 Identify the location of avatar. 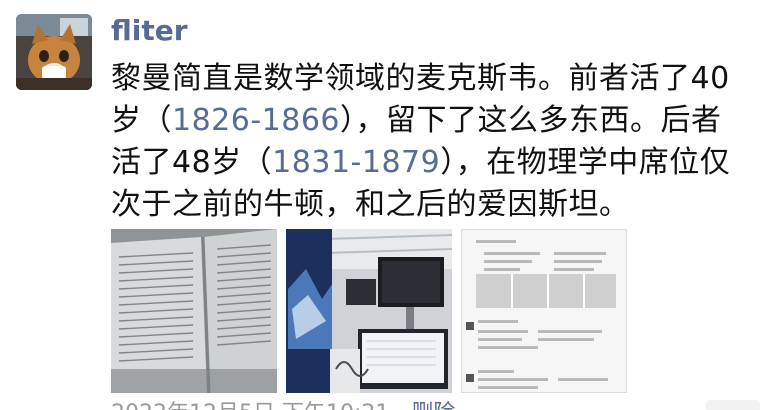
(54, 52).